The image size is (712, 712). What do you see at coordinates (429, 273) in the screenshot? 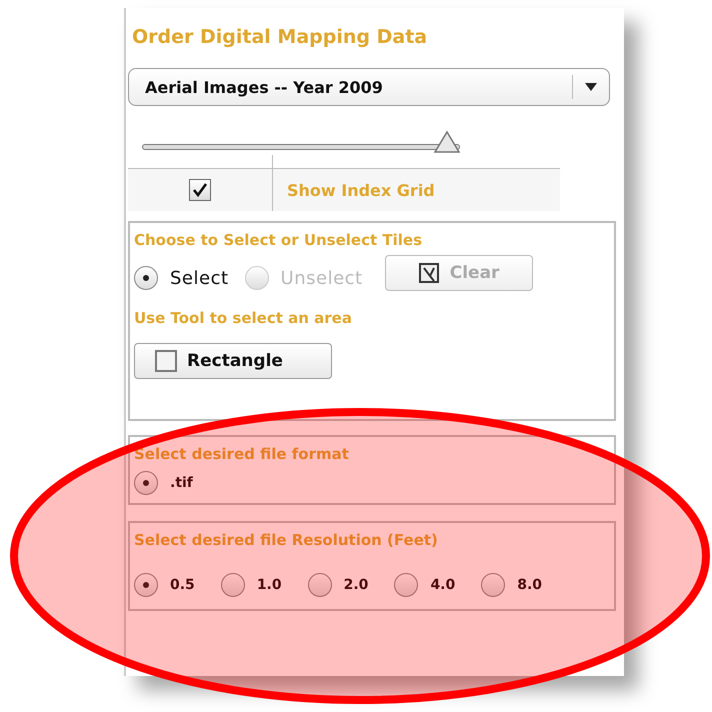
I see `clear-selection-icon` at bounding box center [429, 273].